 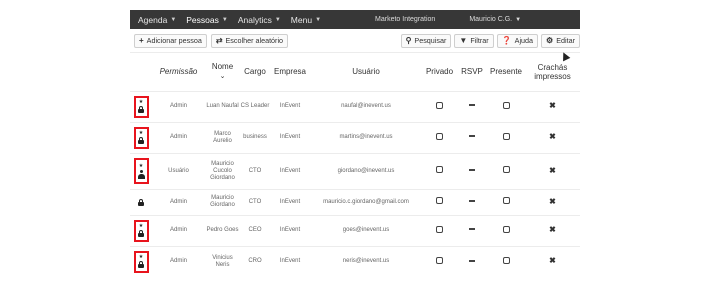 I want to click on filter-label: Filtrar, so click(x=479, y=40).